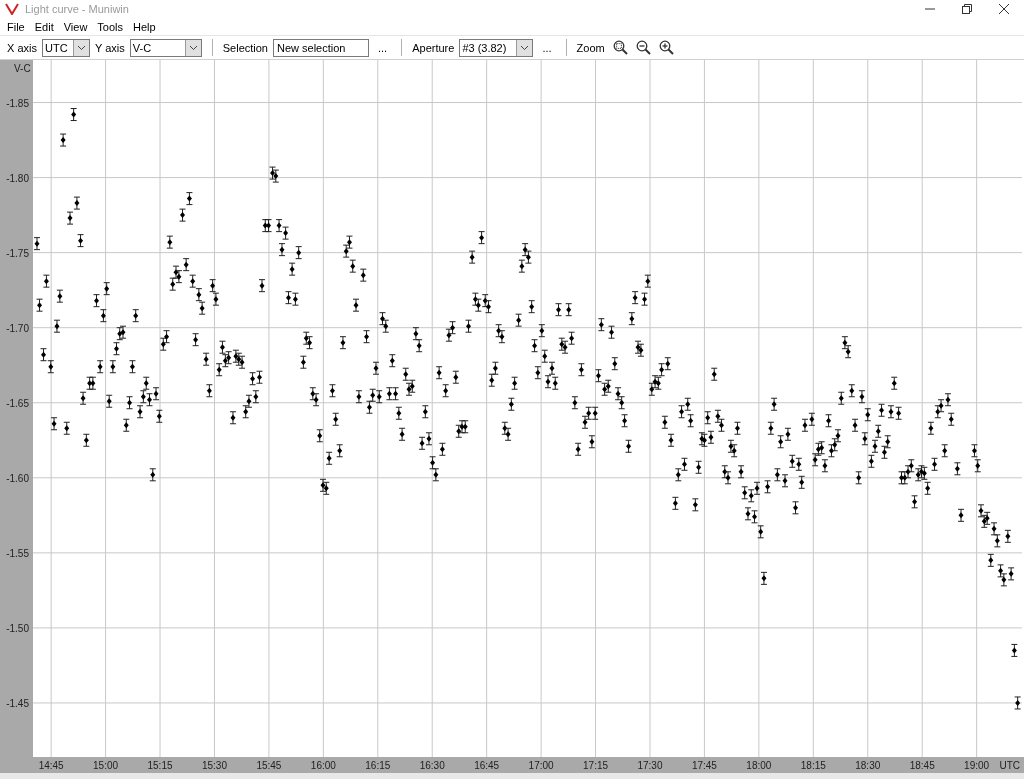 The image size is (1024, 779). Describe the element at coordinates (110, 26) in the screenshot. I see `menu-item: Tools` at that location.